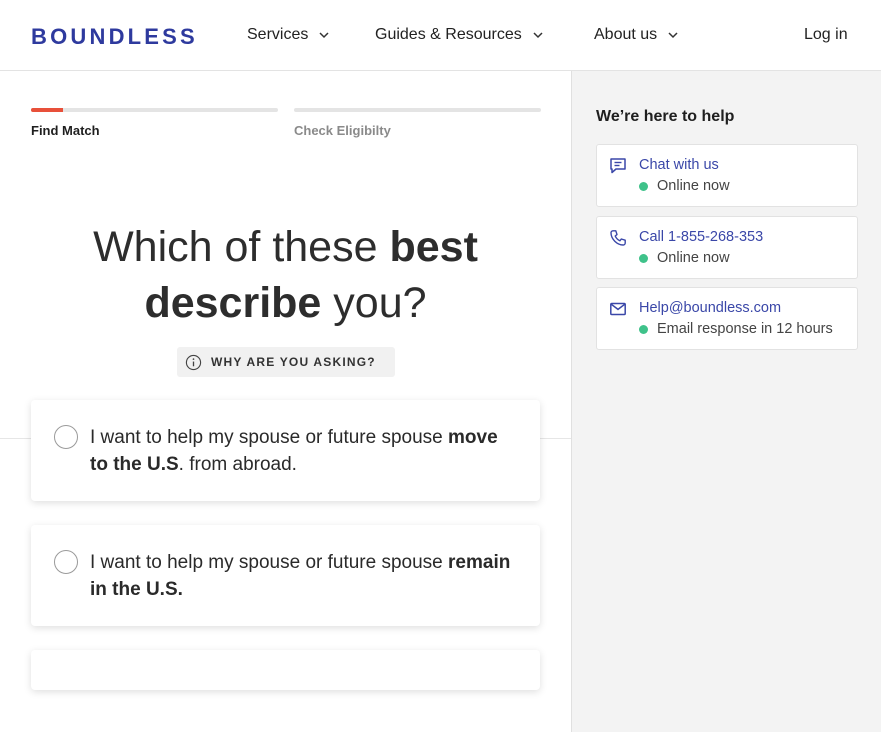 Image resolution: width=881 pixels, height=732 pixels. I want to click on call-status: Online now, so click(684, 258).